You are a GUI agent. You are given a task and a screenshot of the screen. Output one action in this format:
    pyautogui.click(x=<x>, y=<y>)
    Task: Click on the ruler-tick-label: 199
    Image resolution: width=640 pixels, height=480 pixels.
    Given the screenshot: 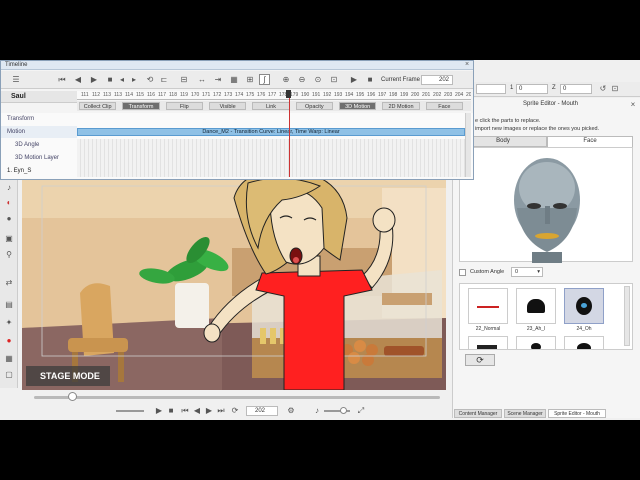 What is the action you would take?
    pyautogui.click(x=404, y=95)
    